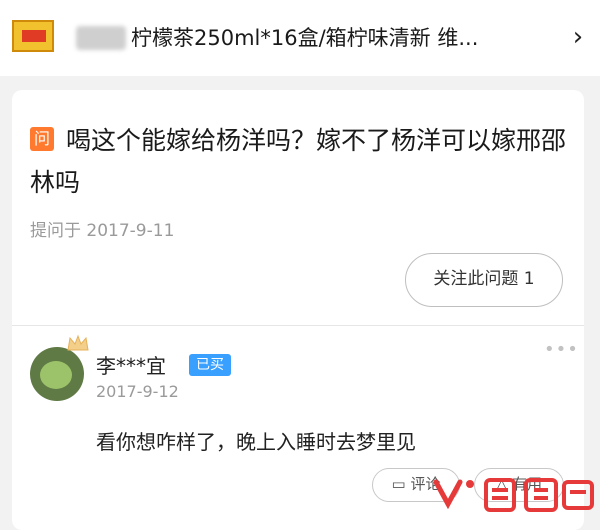 The image size is (600, 530). I want to click on product-thumbnail, so click(33, 36).